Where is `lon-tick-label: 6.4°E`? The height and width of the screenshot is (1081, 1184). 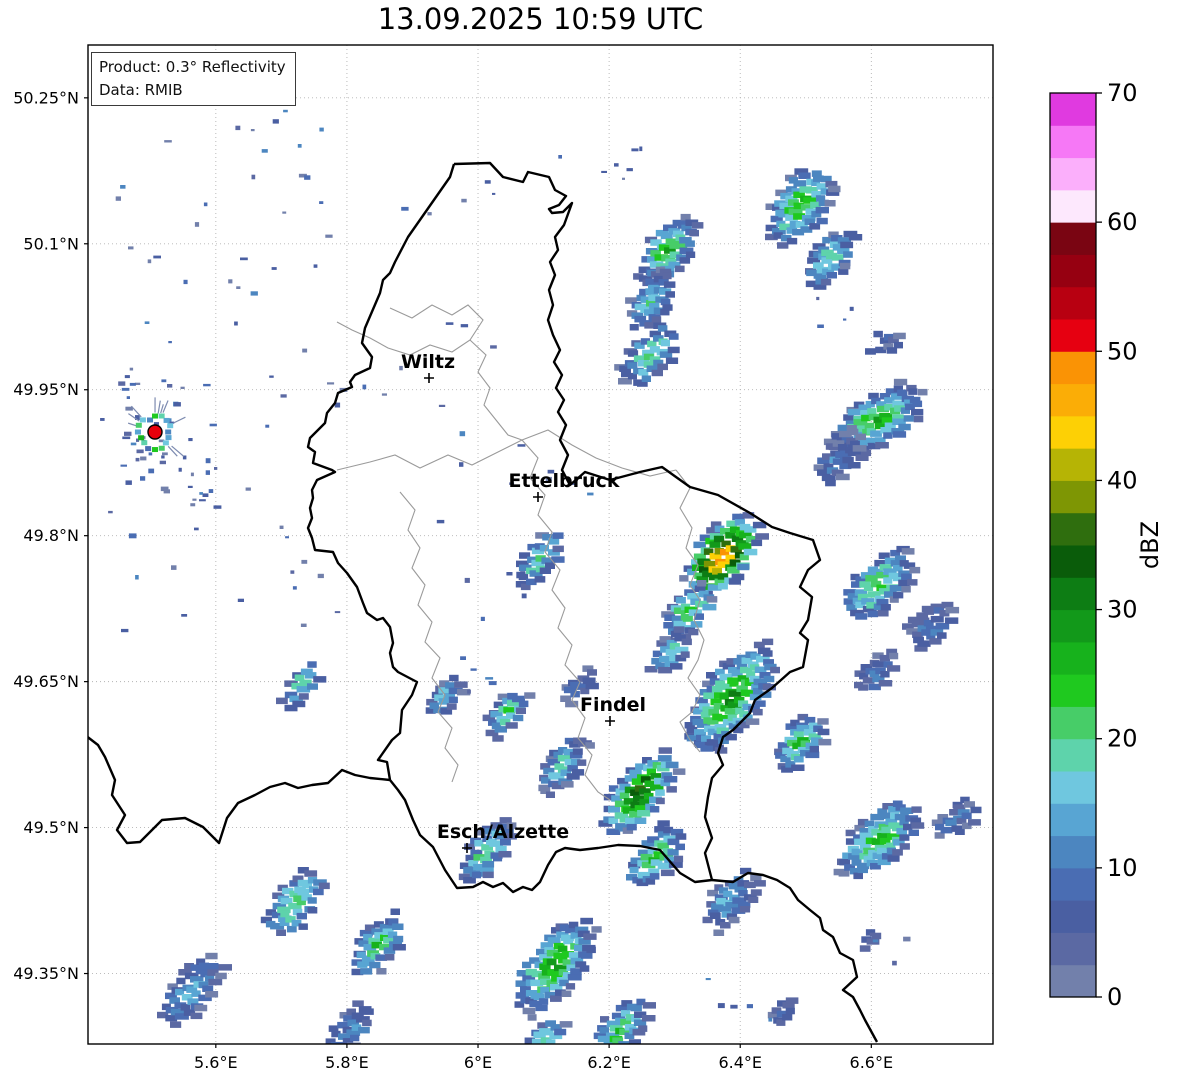 lon-tick-label: 6.4°E is located at coordinates (740, 1062).